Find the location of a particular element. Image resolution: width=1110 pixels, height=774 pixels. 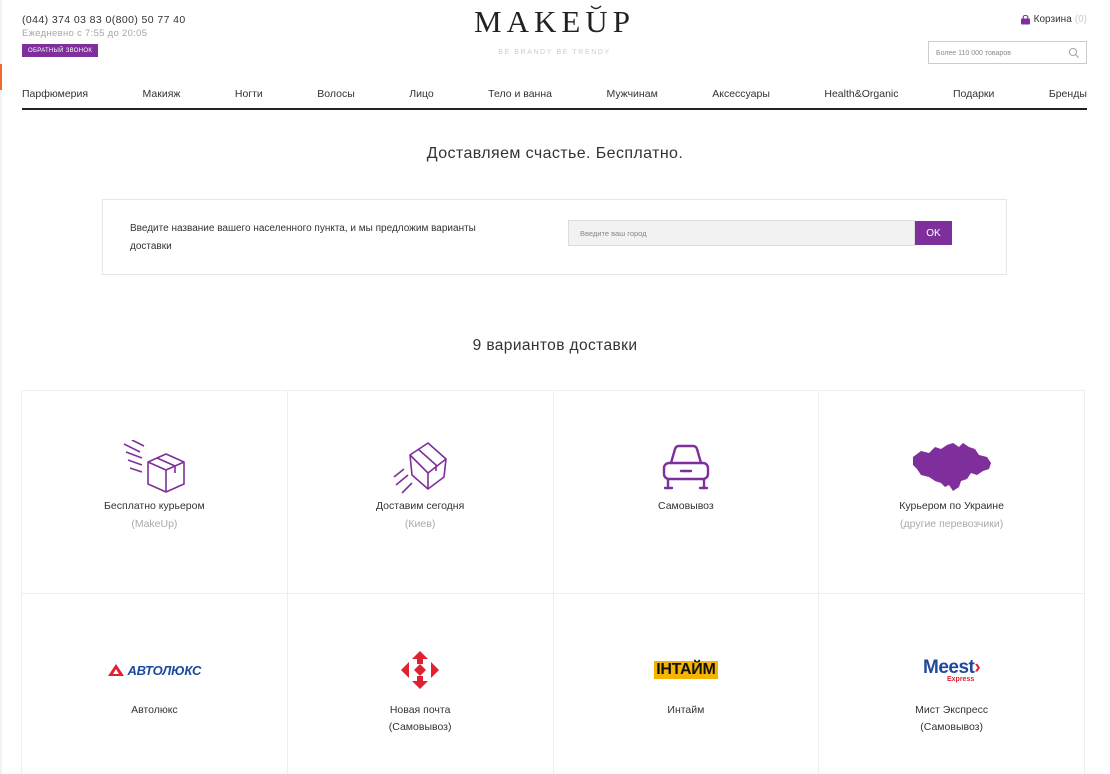

delivery-option-intime: ІНТАЙМ Интайм is located at coordinates (687, 684).